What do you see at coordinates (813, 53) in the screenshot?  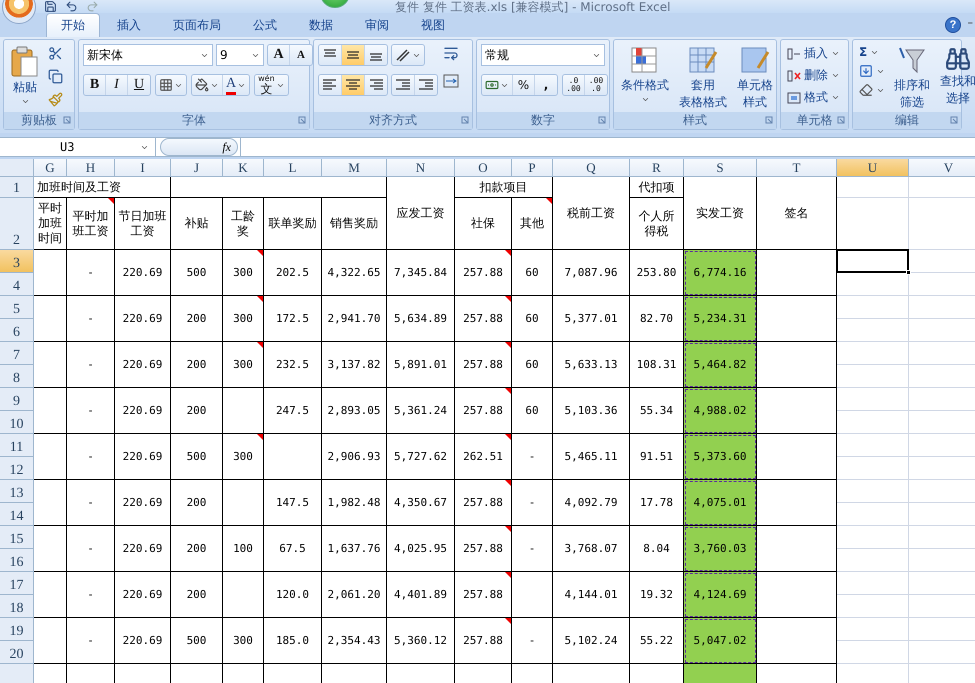 I see `insert-button: 插入` at bounding box center [813, 53].